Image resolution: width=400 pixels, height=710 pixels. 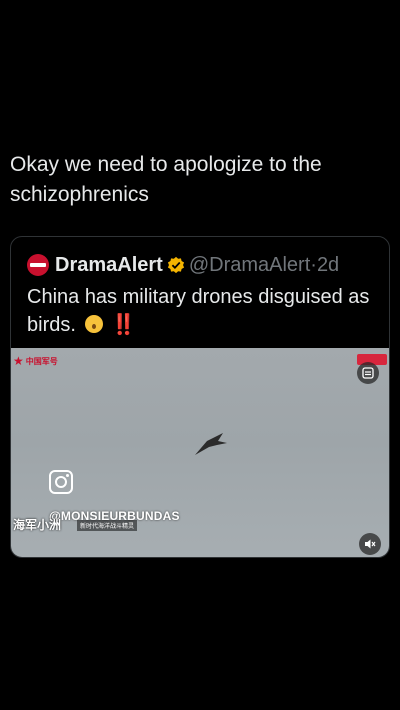 I want to click on channel-logo: ★ 中国军号, so click(x=35, y=361).